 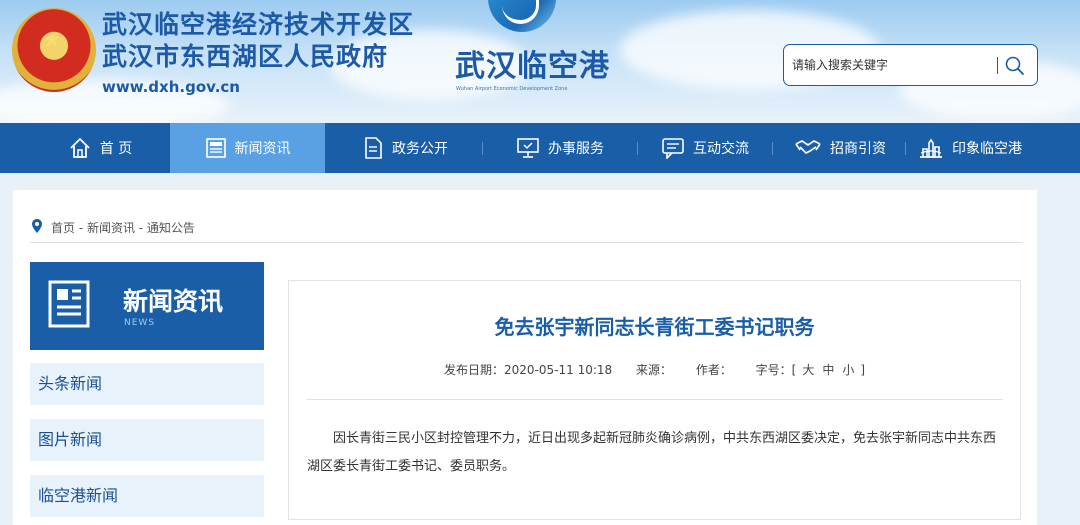 I want to click on landmark-icon, so click(x=931, y=148).